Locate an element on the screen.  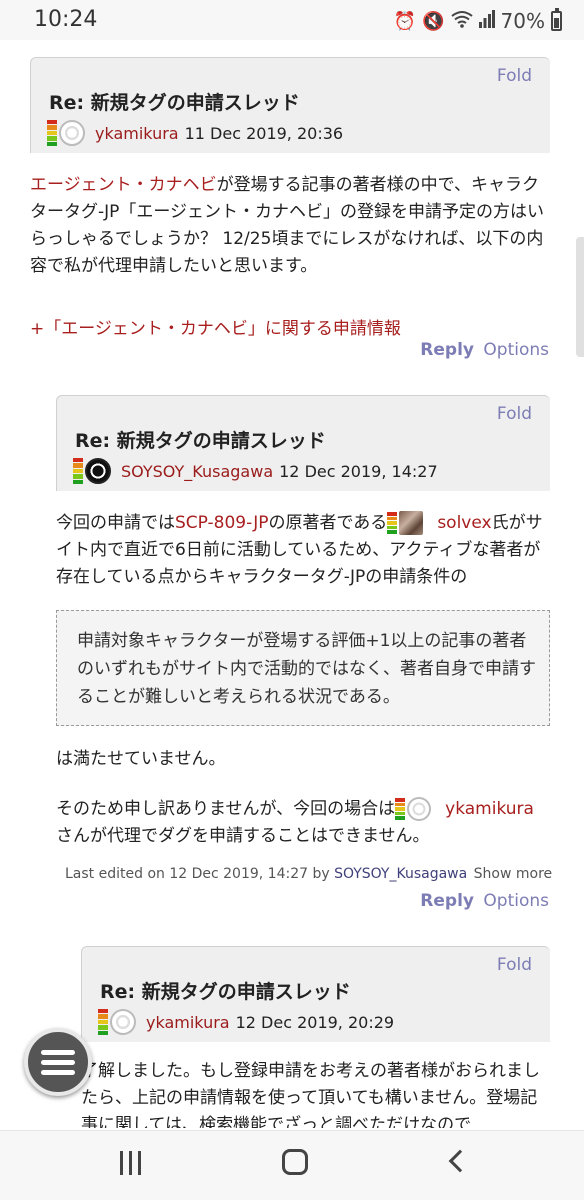
post-meta: ykamikura 12 Dec 2019, 20:29 is located at coordinates (246, 1022).